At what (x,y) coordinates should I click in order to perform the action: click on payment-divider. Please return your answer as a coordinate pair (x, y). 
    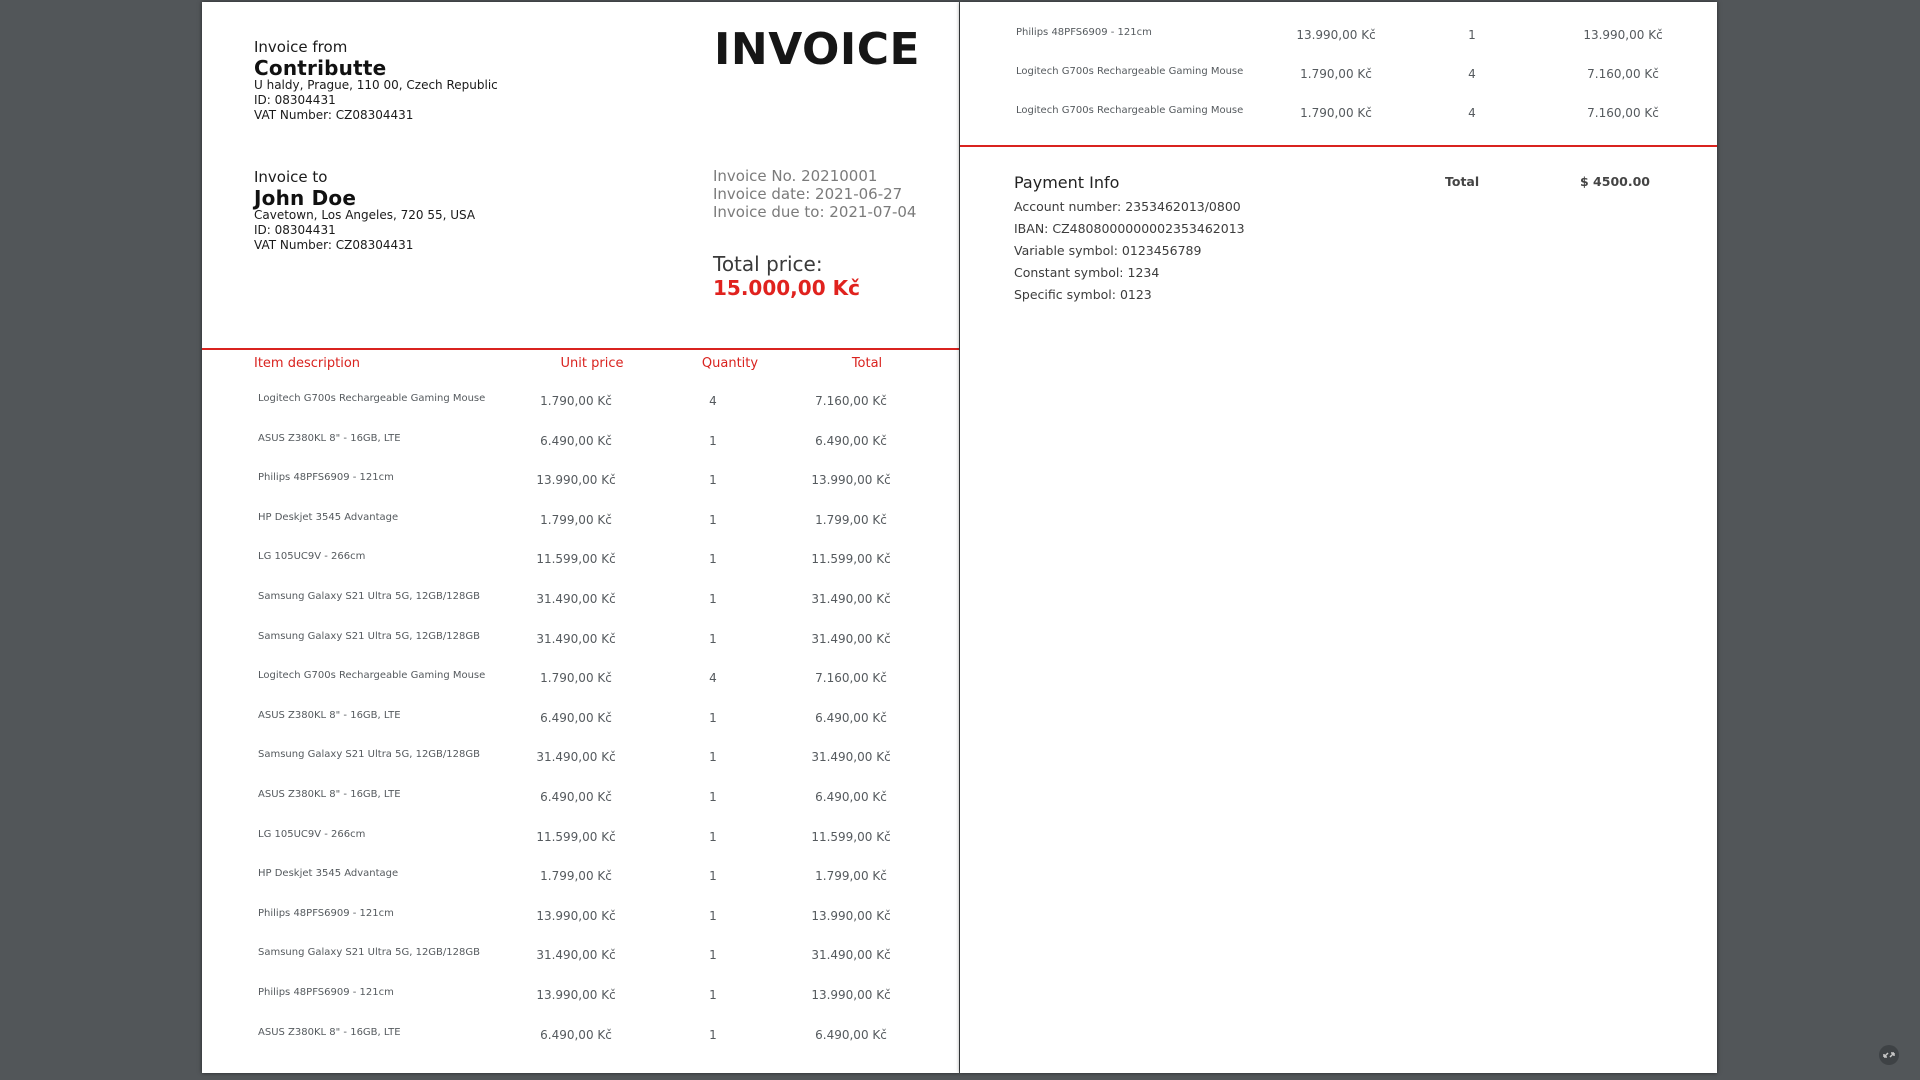
    Looking at the image, I should click on (1338, 146).